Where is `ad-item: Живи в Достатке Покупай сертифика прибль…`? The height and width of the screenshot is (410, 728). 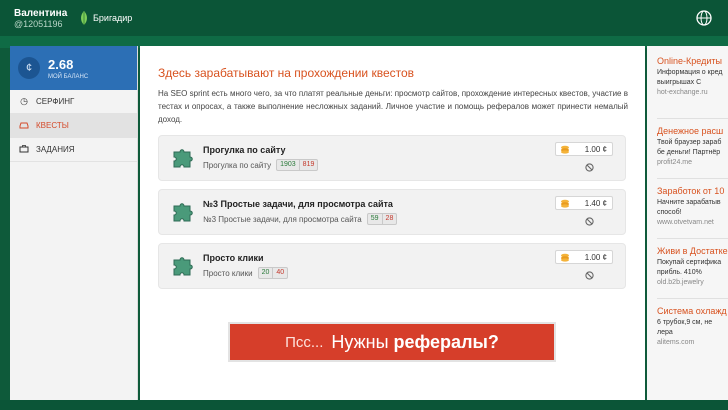 ad-item: Живи в Достатке Покупай сертифика прибль… is located at coordinates (692, 267).